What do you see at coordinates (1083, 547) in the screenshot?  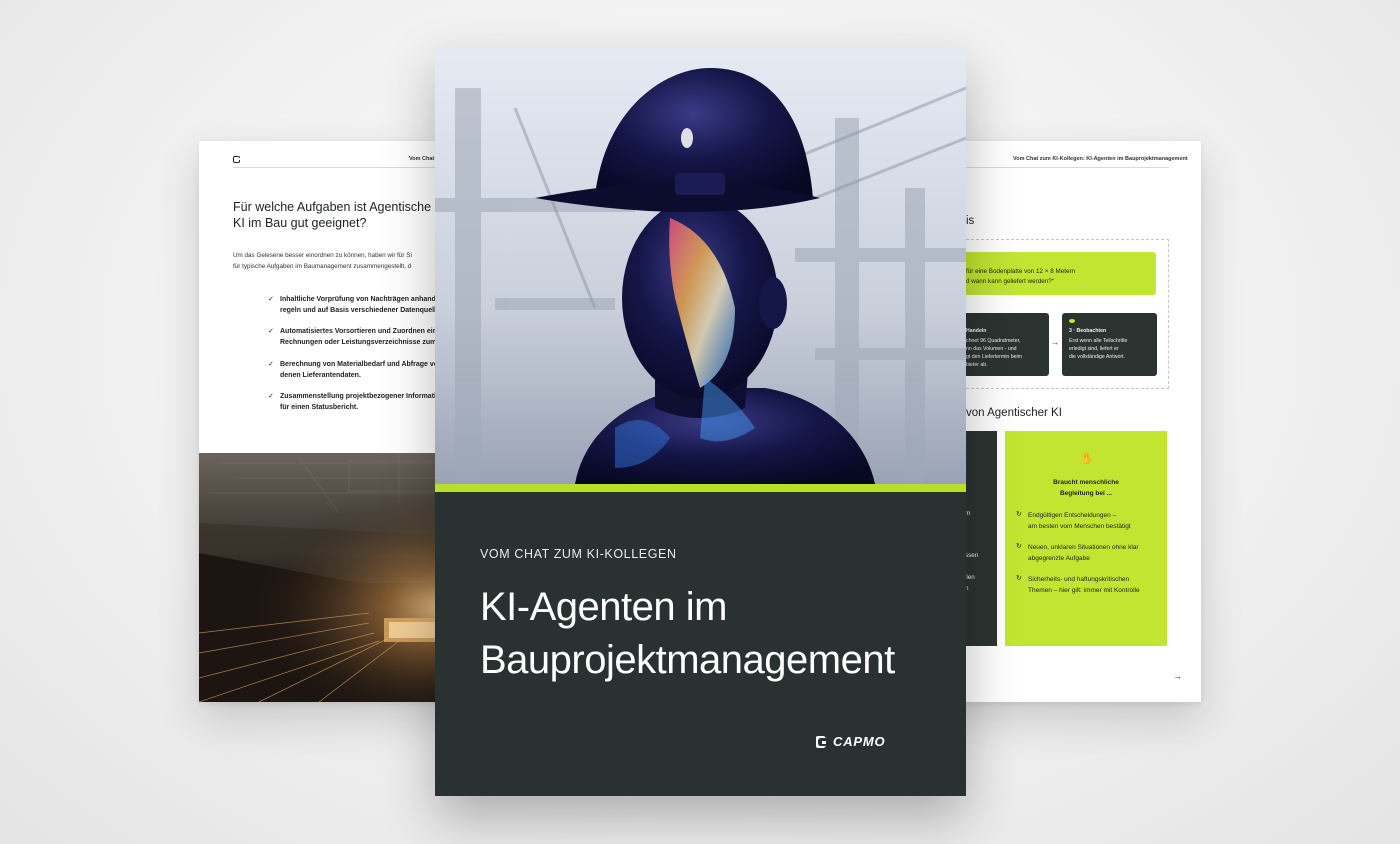 I see `card-item: Neuen, unklaren Situationen ohne klar` at bounding box center [1083, 547].